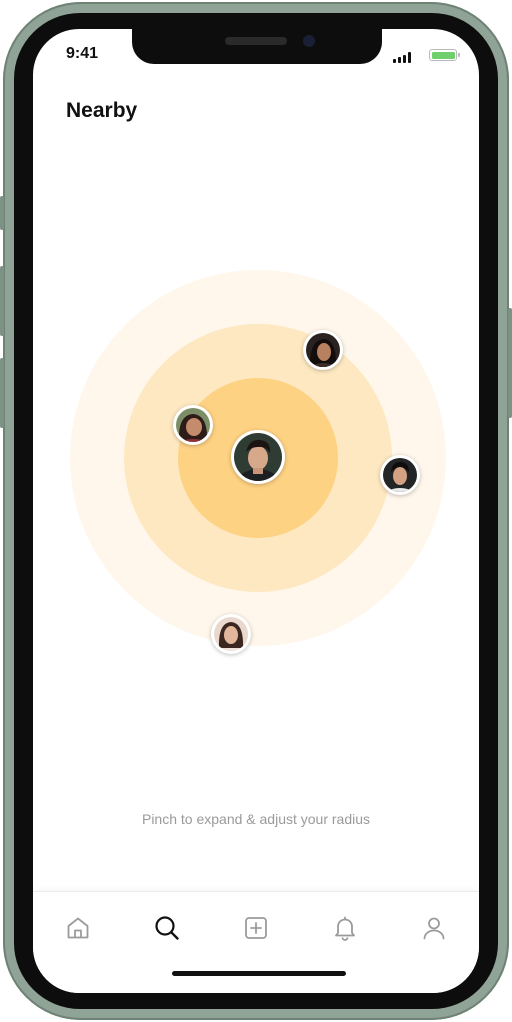 The width and height of the screenshot is (512, 1022). Describe the element at coordinates (259, 973) in the screenshot. I see `home-indicator` at that location.